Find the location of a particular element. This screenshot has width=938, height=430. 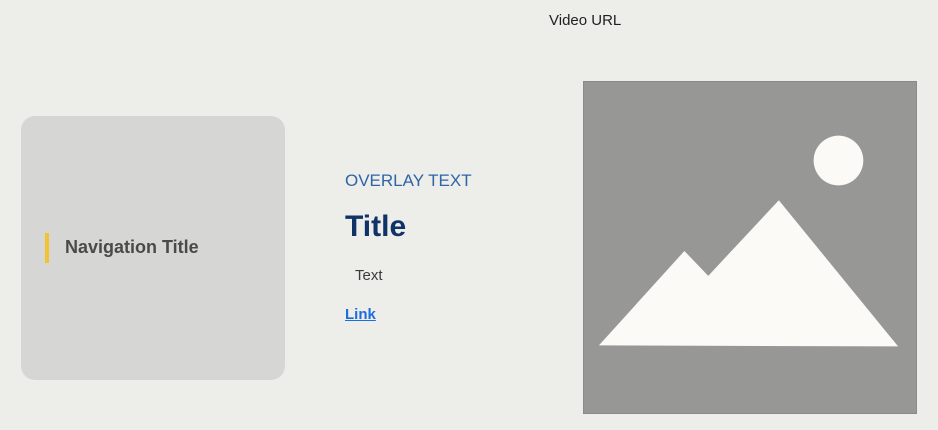

content-link: Link is located at coordinates (360, 315).